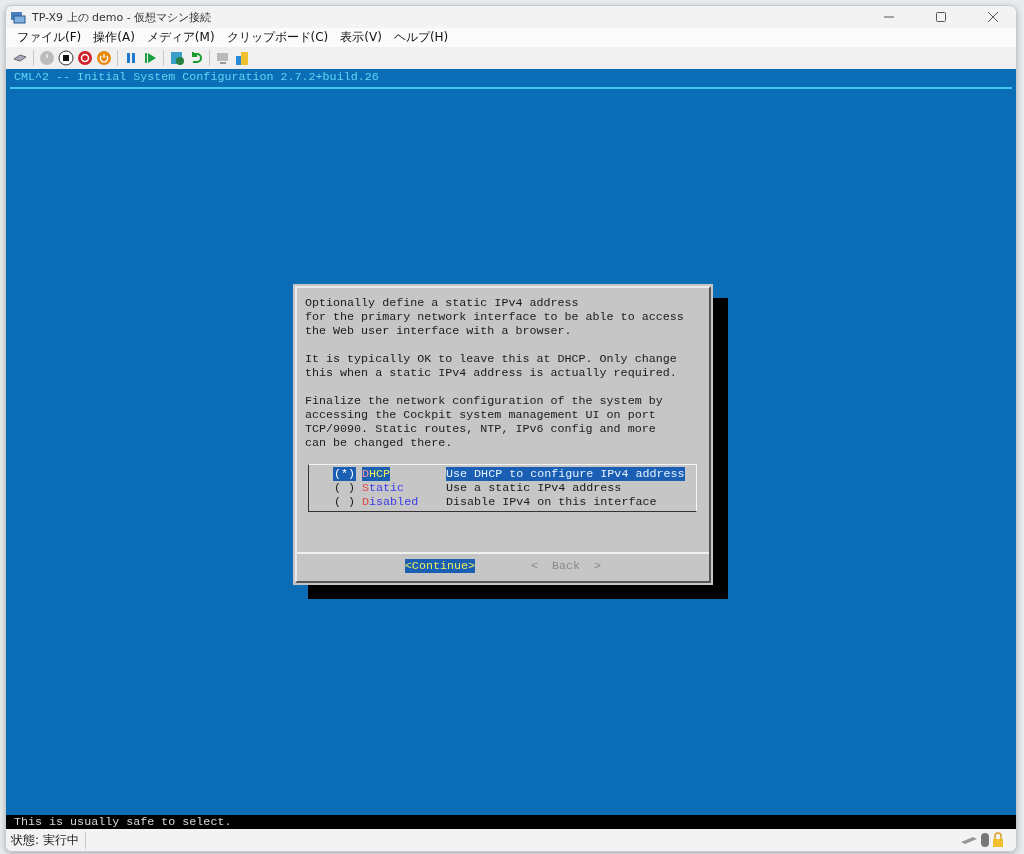  What do you see at coordinates (993, 17) in the screenshot?
I see `close-icon` at bounding box center [993, 17].